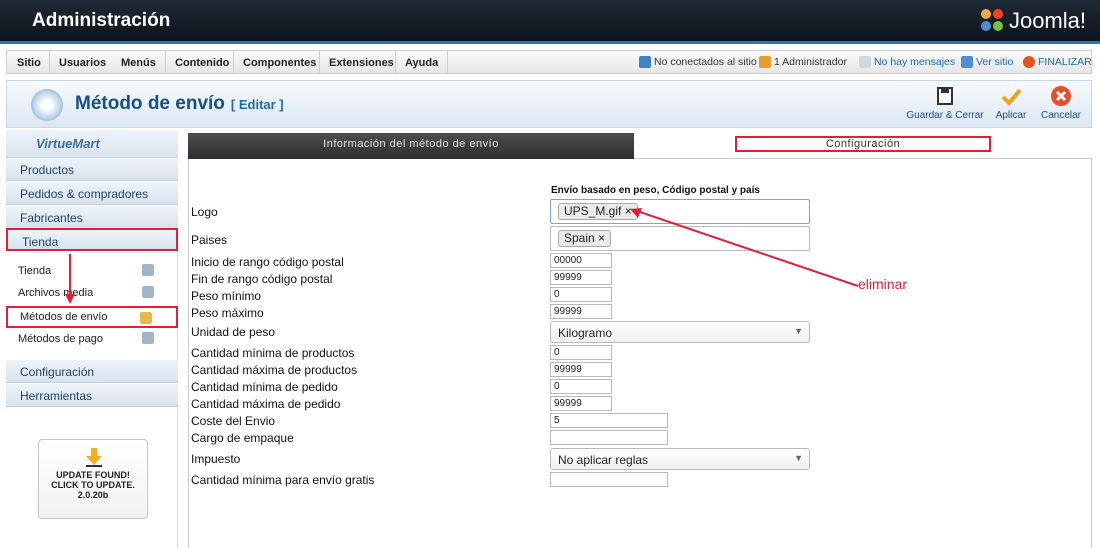 The image size is (1100, 548). Describe the element at coordinates (421, 63) in the screenshot. I see `menu-ayuda: Ayuda` at that location.